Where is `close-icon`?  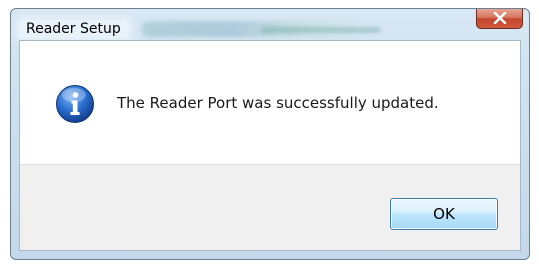 close-icon is located at coordinates (499, 18).